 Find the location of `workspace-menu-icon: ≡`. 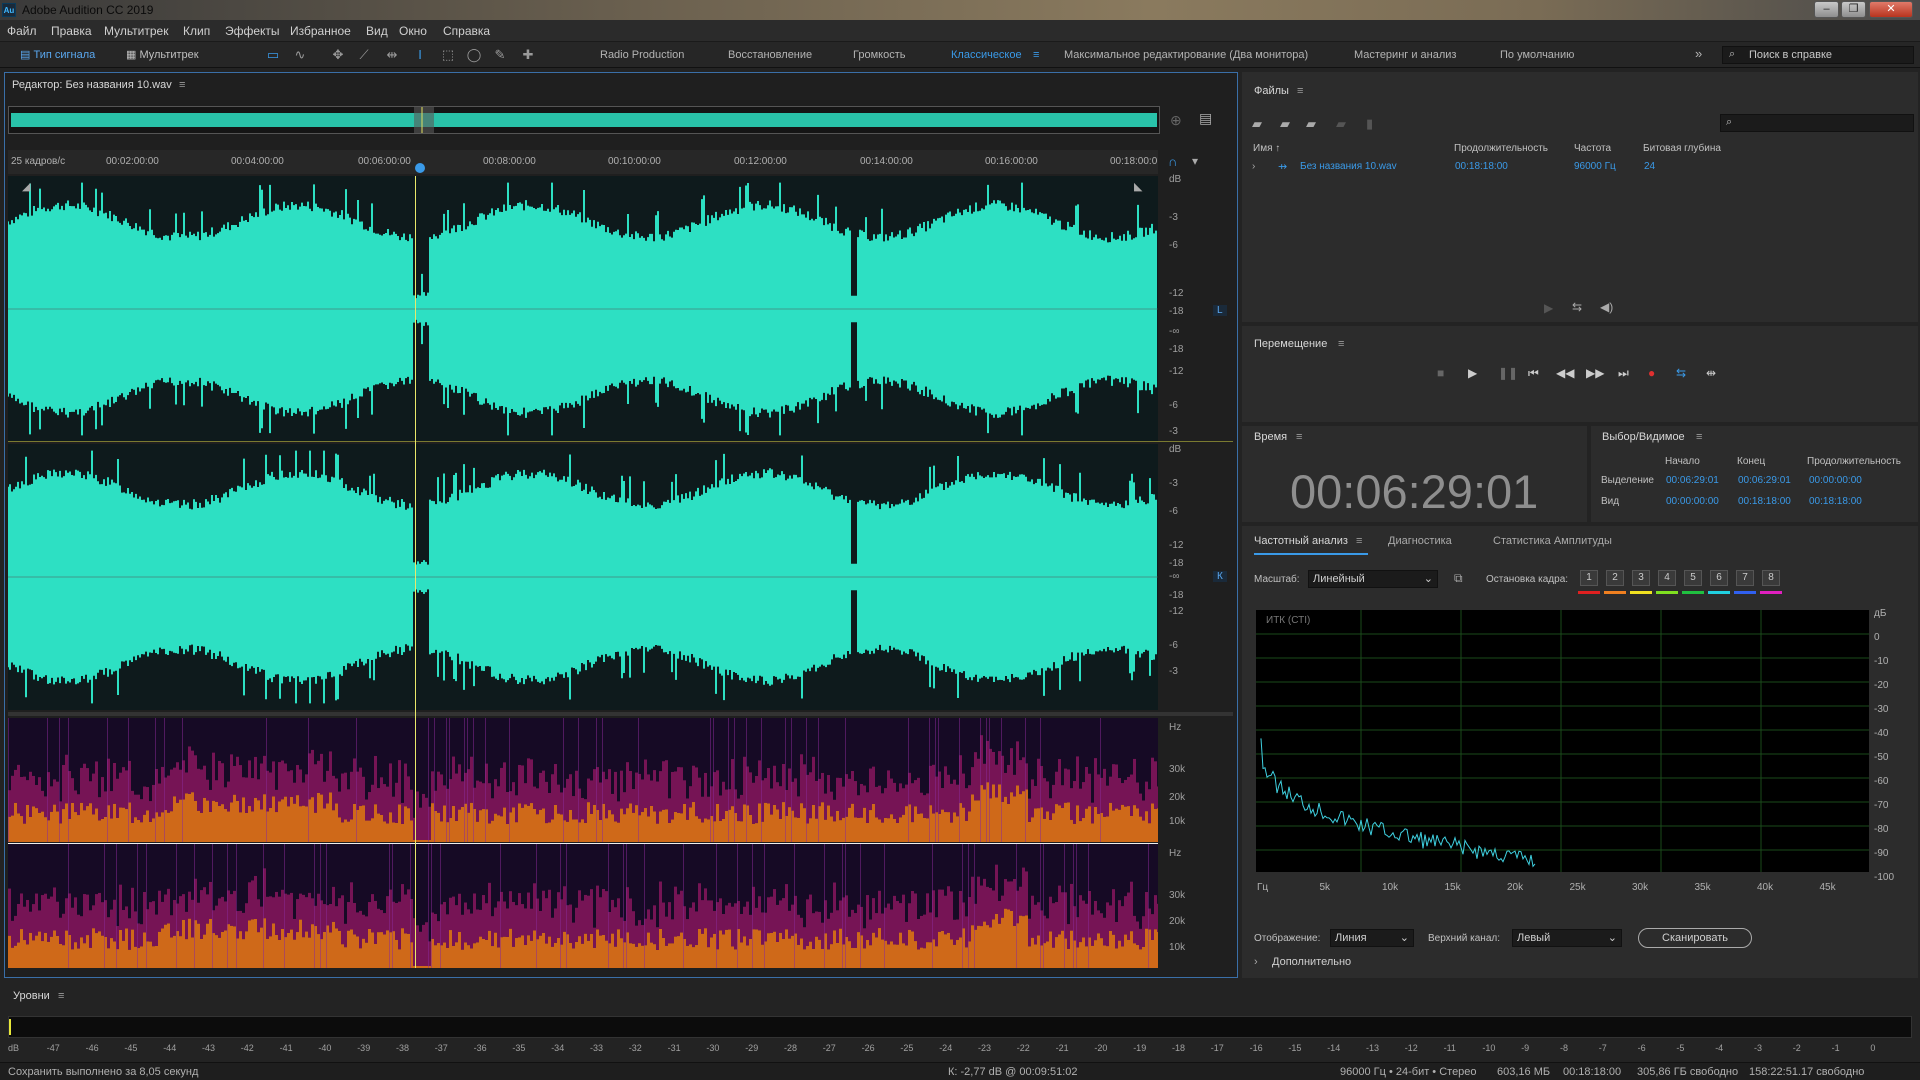

workspace-menu-icon: ≡ is located at coordinates (1036, 55).